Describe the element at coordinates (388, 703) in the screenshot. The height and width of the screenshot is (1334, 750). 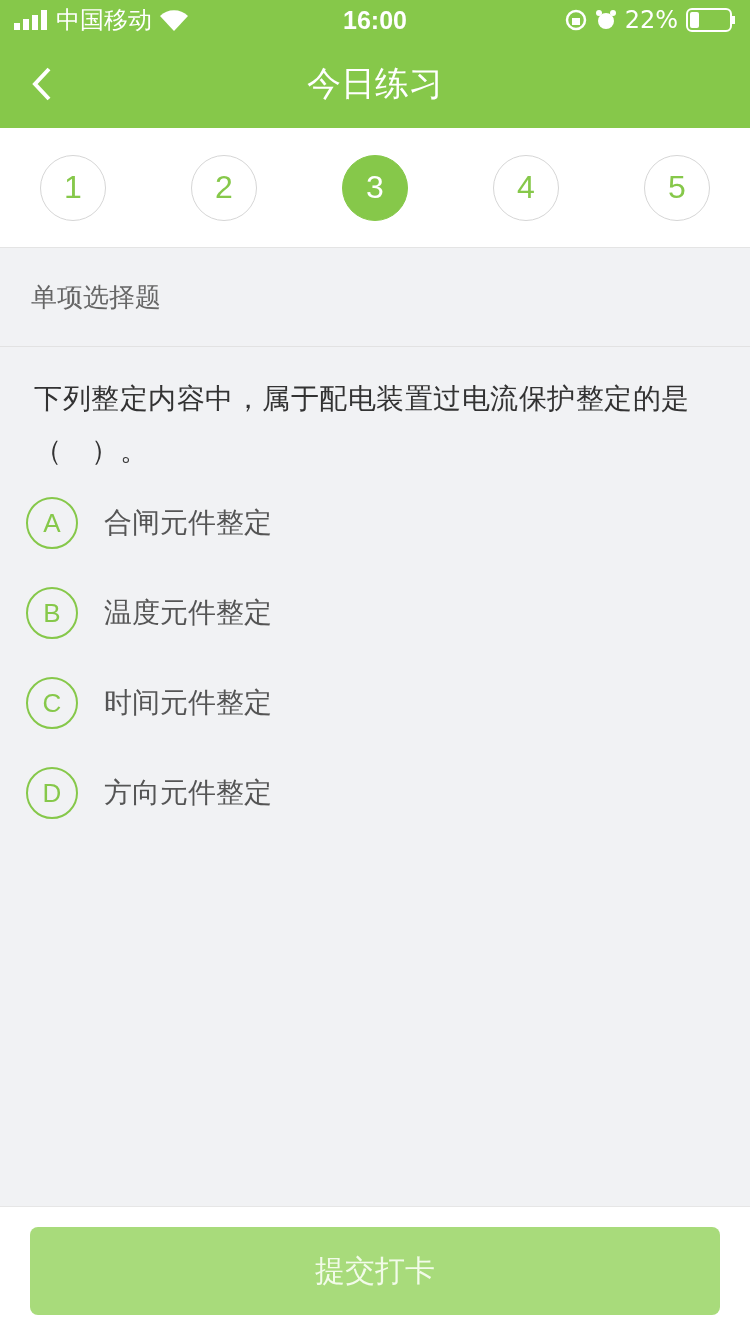
I see `answer-option: C 时间元件整定` at that location.